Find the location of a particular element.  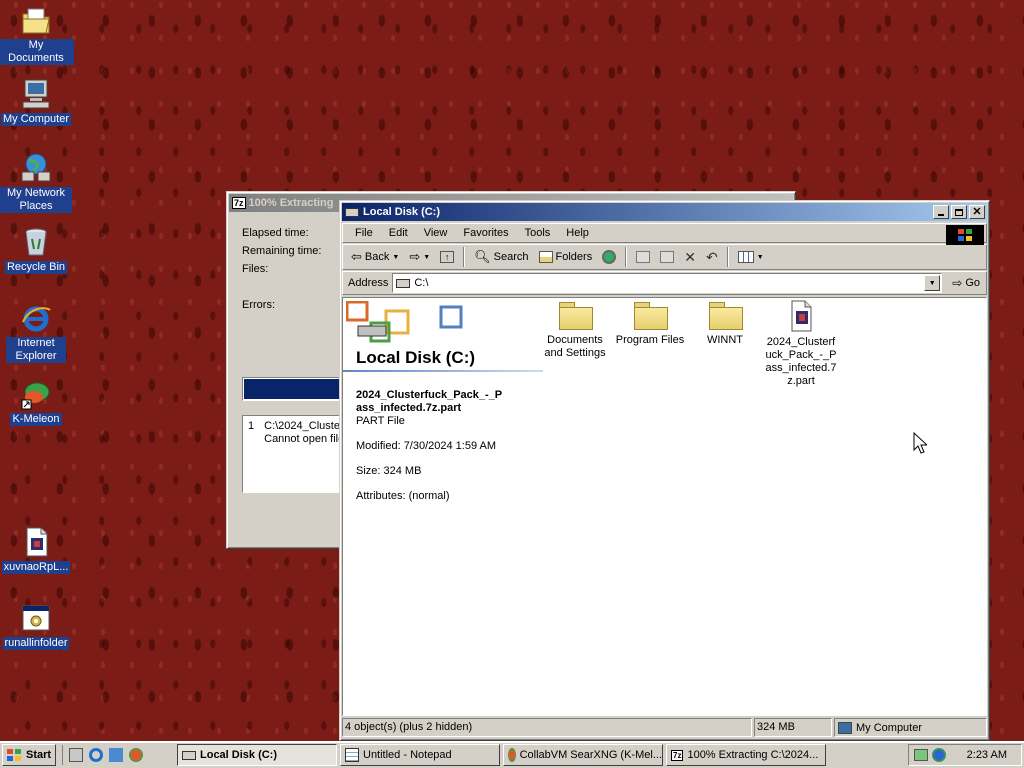

search-button: 🔍︎ Search is located at coordinates (501, 257).